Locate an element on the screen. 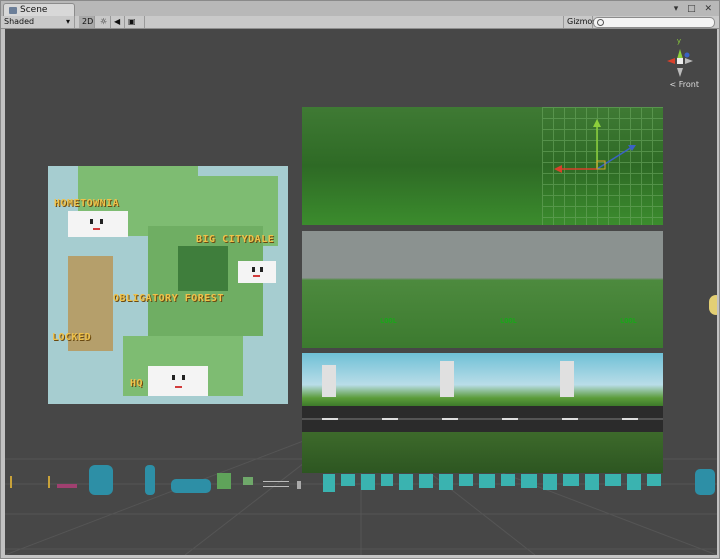 This screenshot has width=720, height=559. map-label-obligatory-forest: OBLIGATORY FOREST is located at coordinates (168, 298).